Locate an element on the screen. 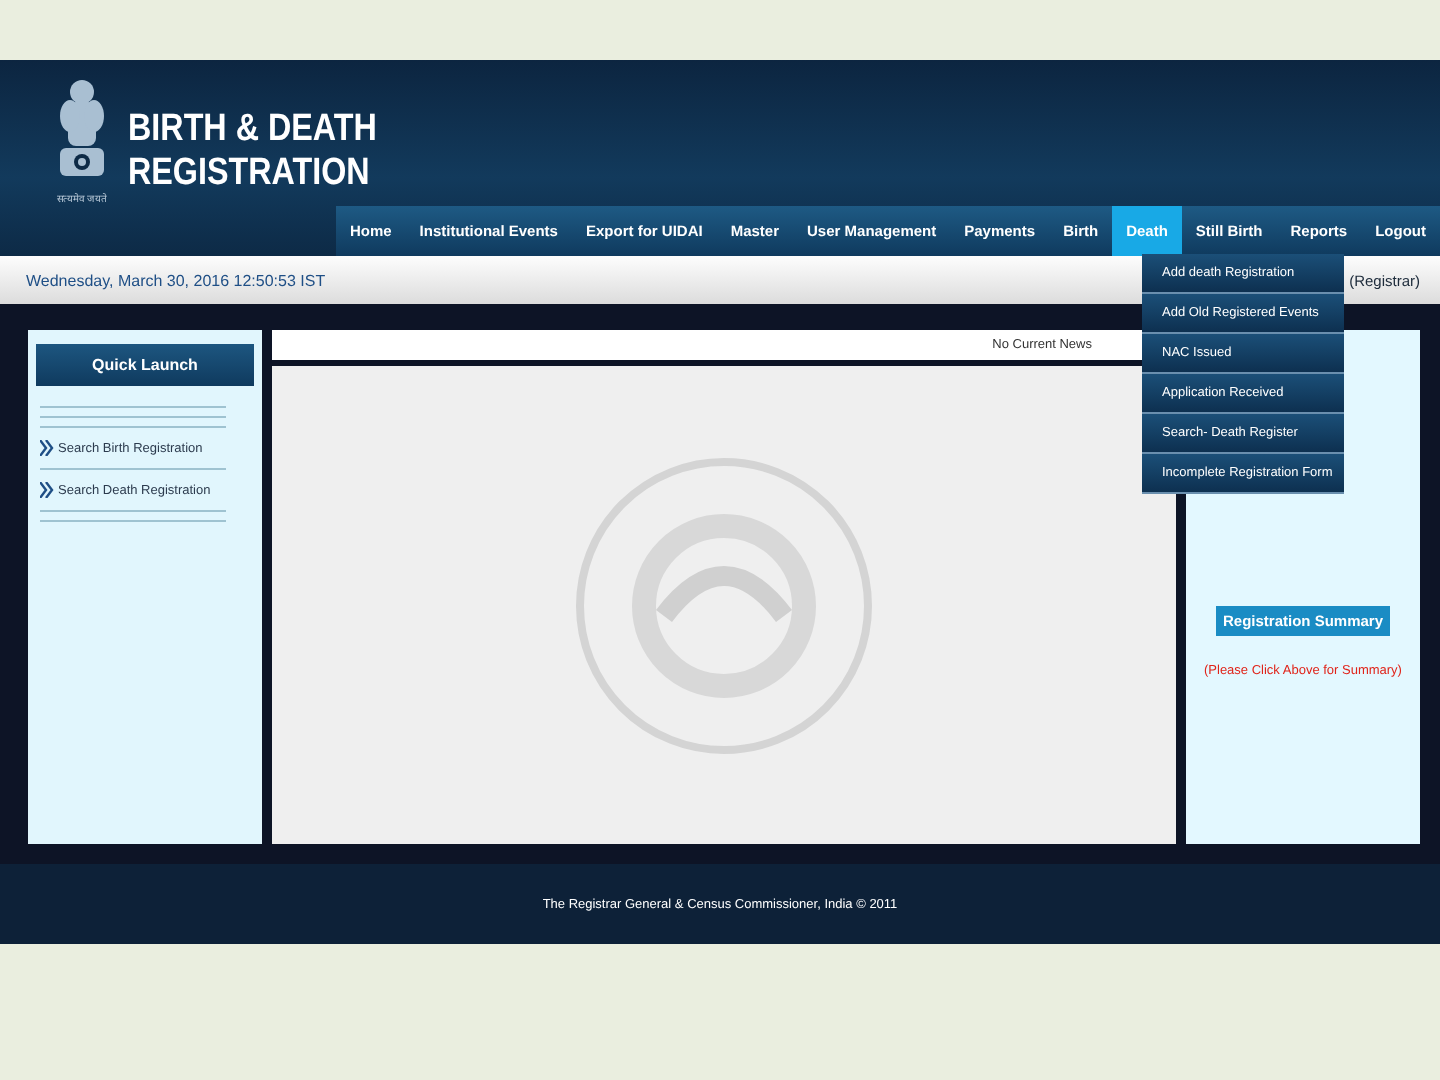 Image resolution: width=1440 pixels, height=1080 pixels. date-time: Wednesday, March 30, 2016 12:50:53 IST is located at coordinates (176, 280).